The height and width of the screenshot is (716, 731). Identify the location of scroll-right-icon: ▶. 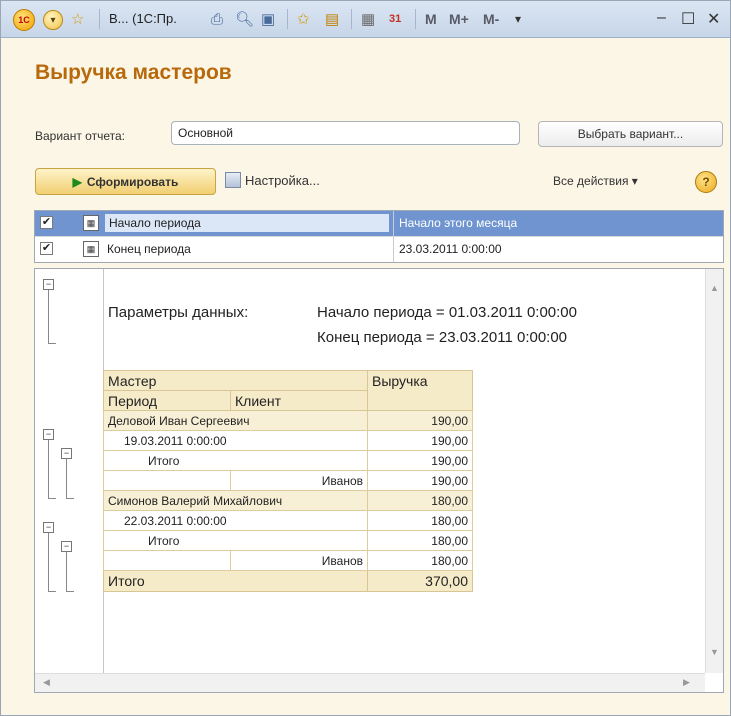
(686, 682).